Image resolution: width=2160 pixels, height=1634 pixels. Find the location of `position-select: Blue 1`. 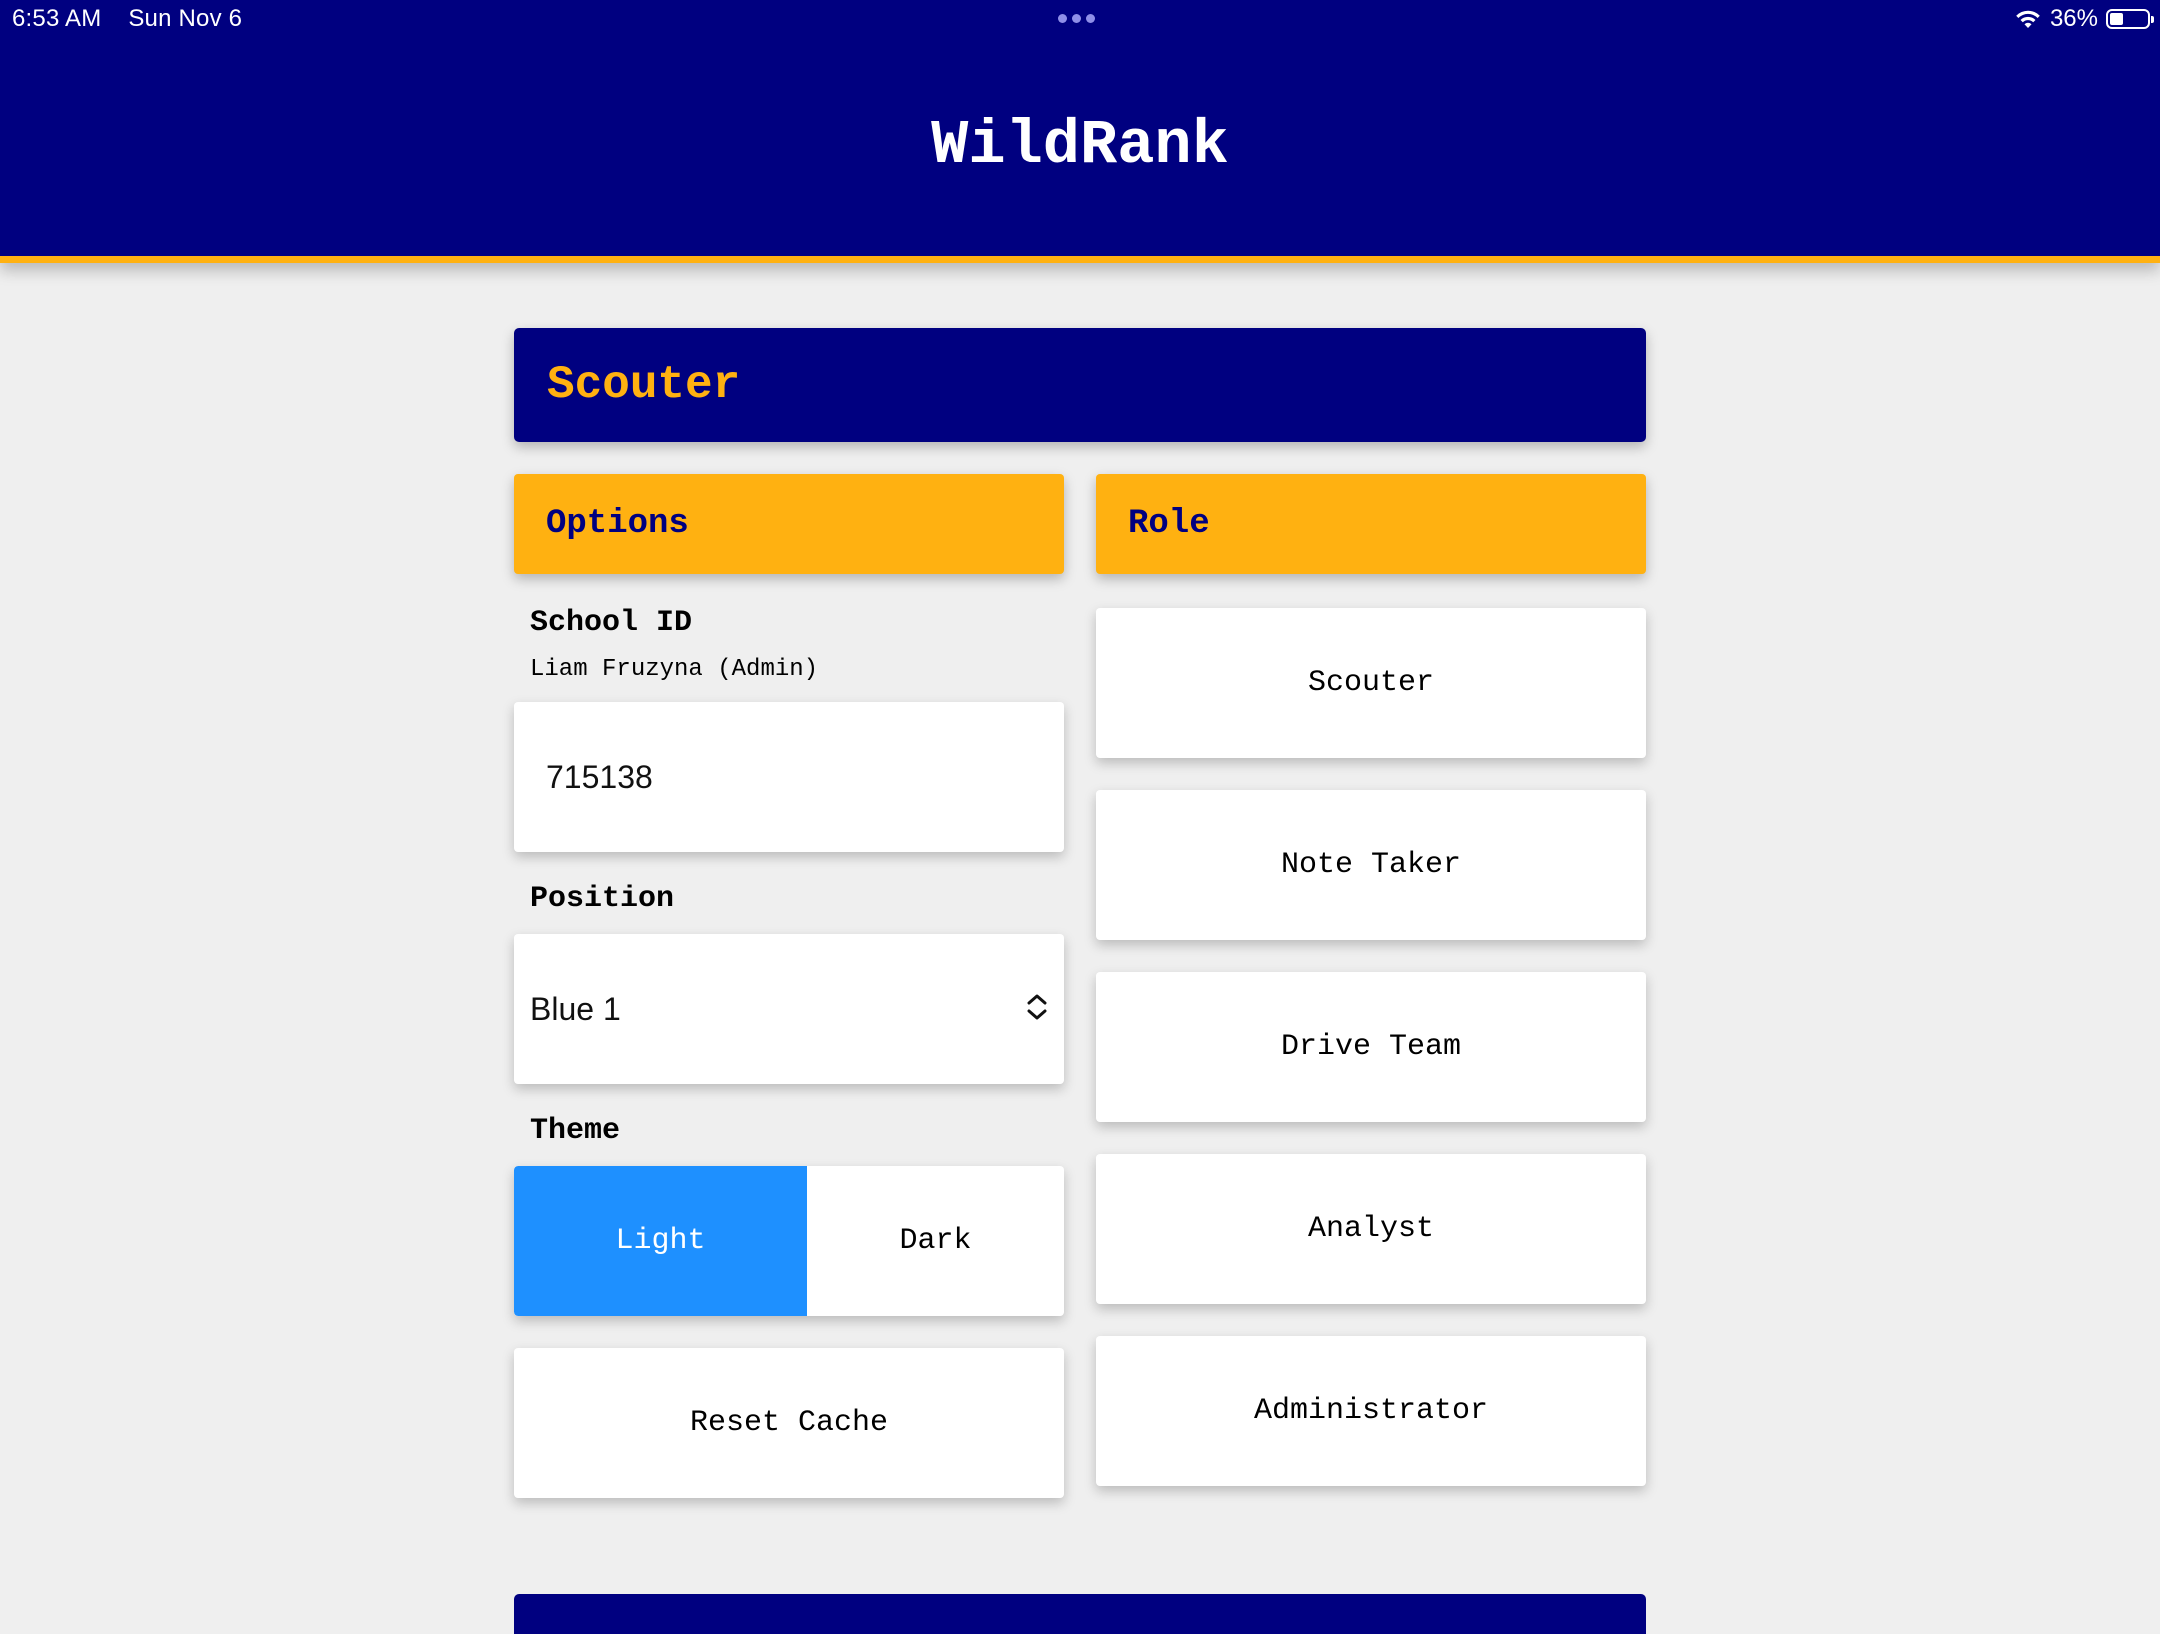

position-select: Blue 1 is located at coordinates (789, 1009).